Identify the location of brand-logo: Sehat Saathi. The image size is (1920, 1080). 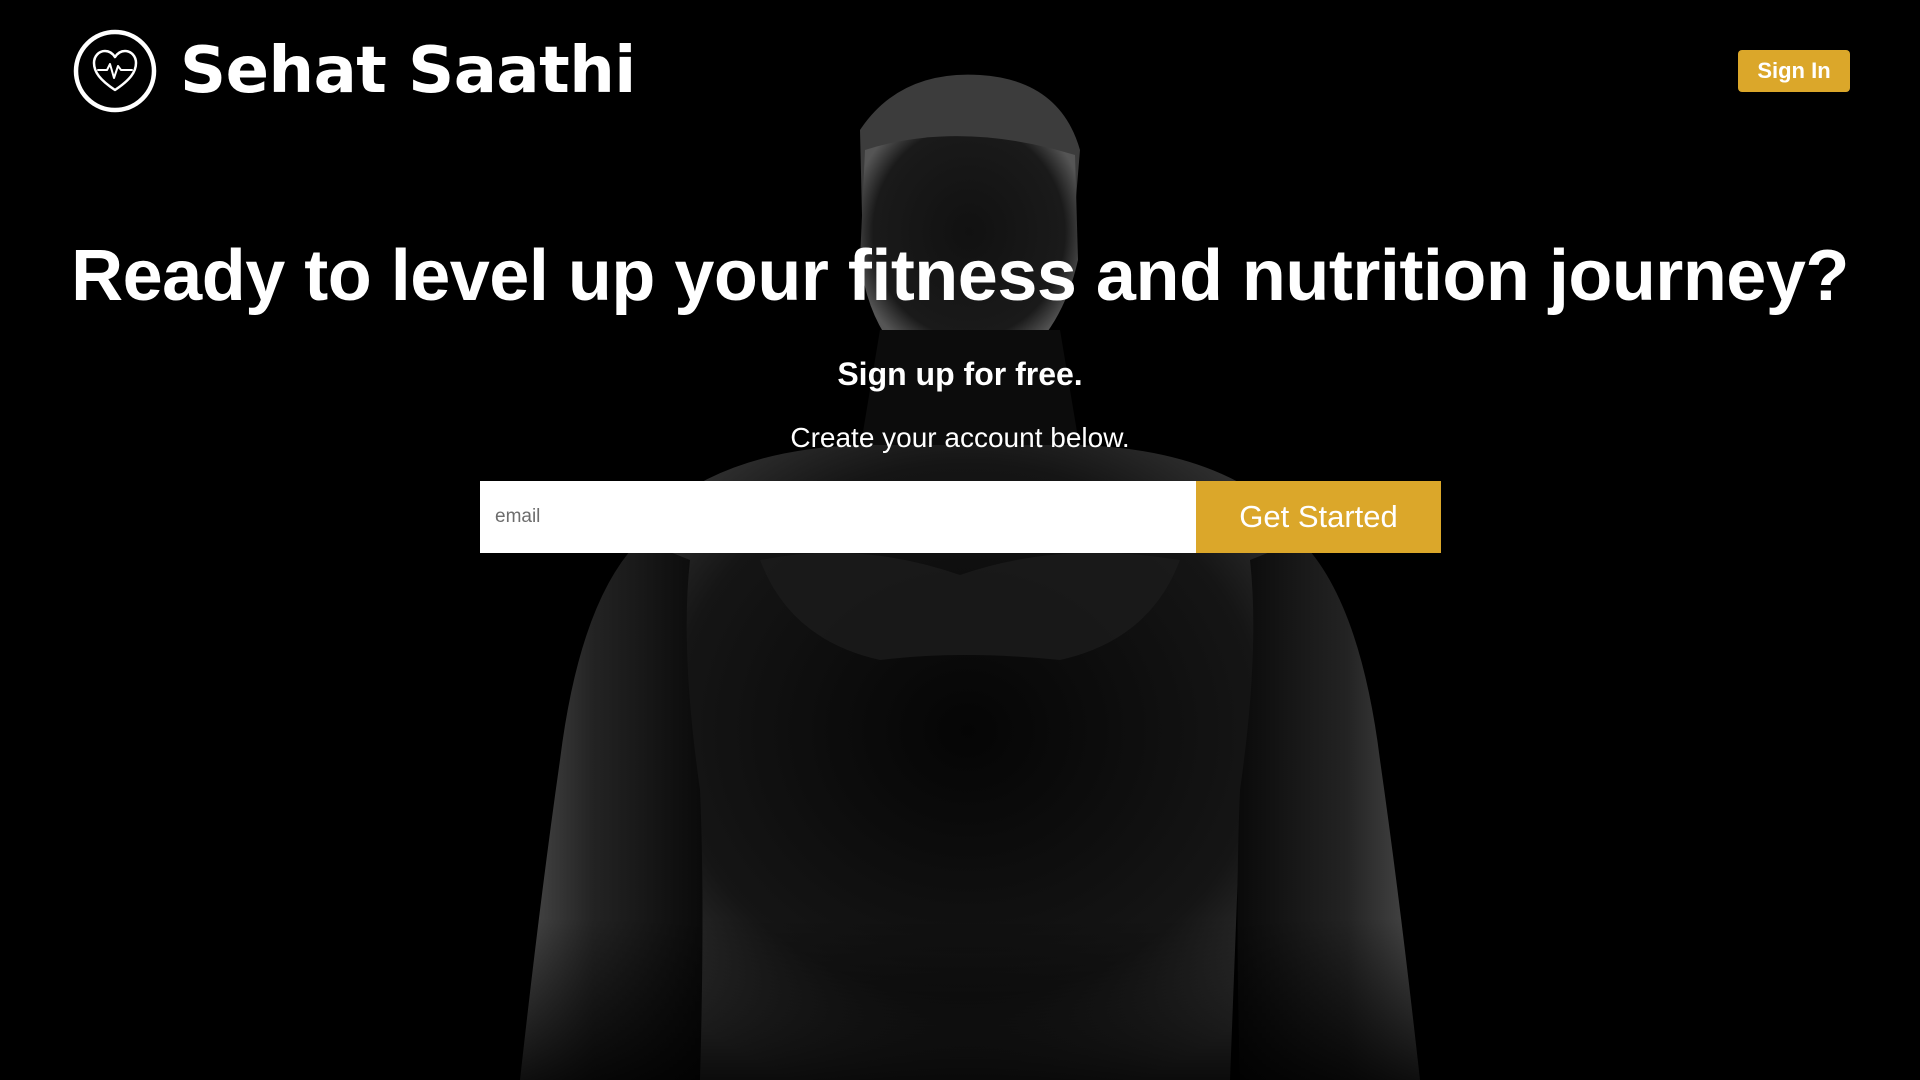
(354, 71).